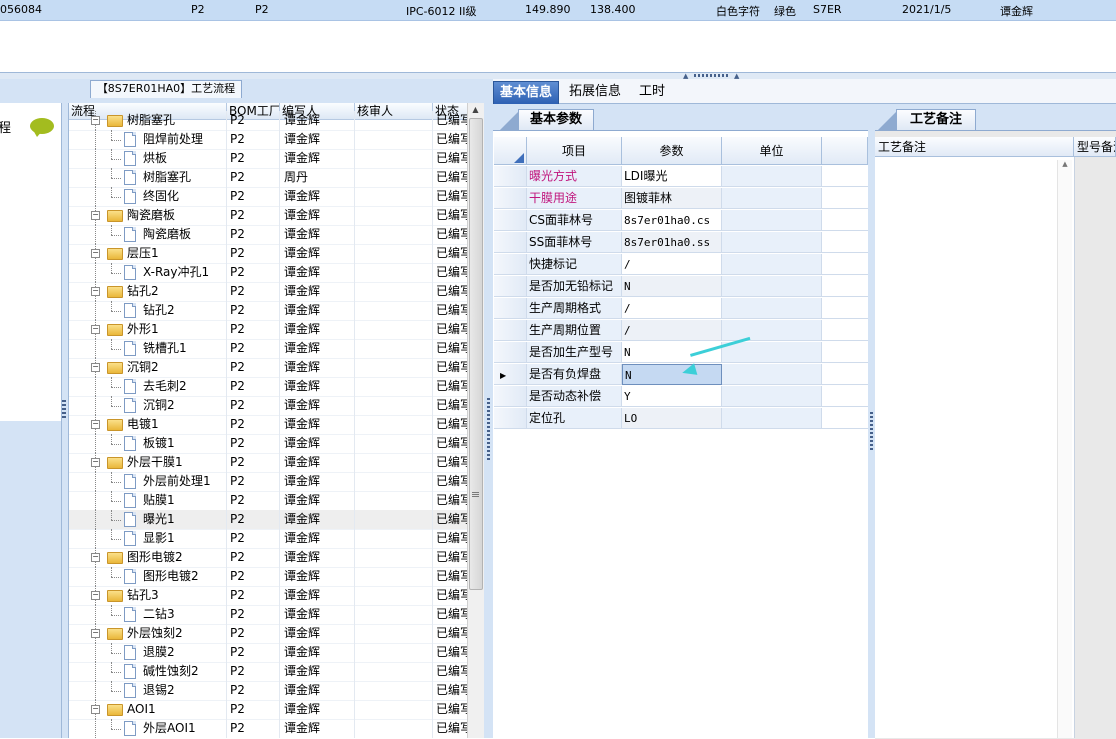 The width and height of the screenshot is (1116, 739). What do you see at coordinates (64, 409) in the screenshot?
I see `collapse-grip-icon` at bounding box center [64, 409].